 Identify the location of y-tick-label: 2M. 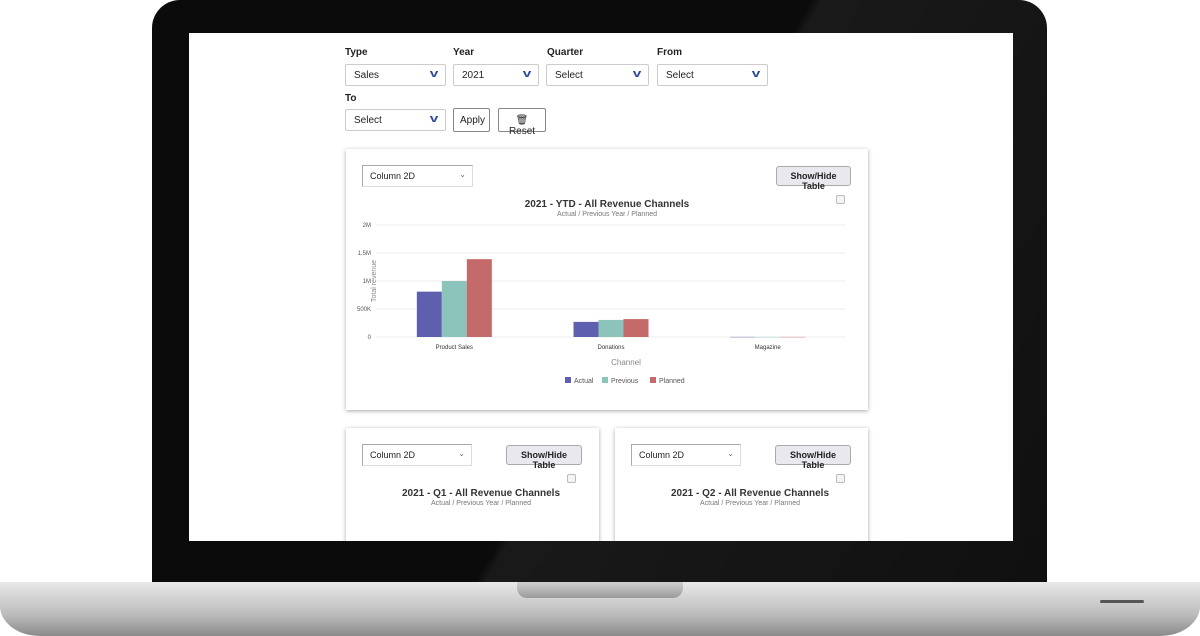
(367, 226).